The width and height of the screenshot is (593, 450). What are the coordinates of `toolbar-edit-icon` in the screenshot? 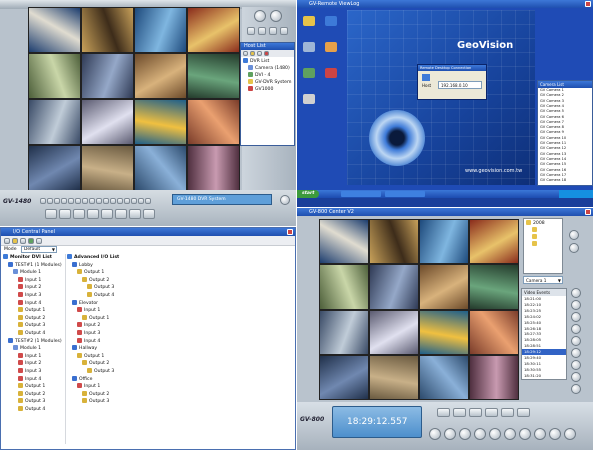 It's located at (259, 53).